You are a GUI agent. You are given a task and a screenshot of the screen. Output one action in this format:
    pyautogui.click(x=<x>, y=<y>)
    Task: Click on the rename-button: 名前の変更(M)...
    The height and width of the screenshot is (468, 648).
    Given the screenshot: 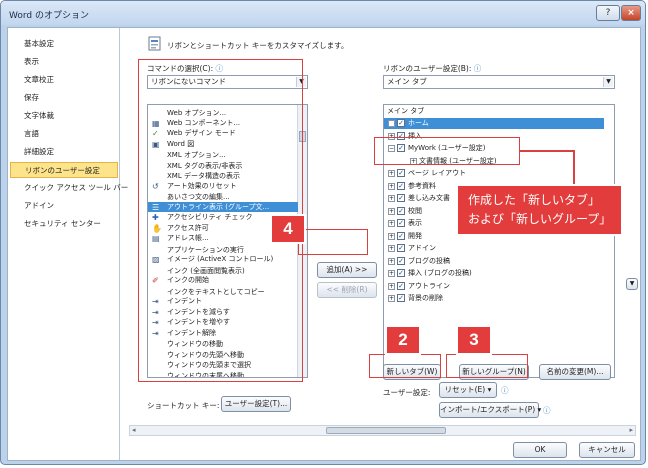 What is the action you would take?
    pyautogui.click(x=575, y=372)
    